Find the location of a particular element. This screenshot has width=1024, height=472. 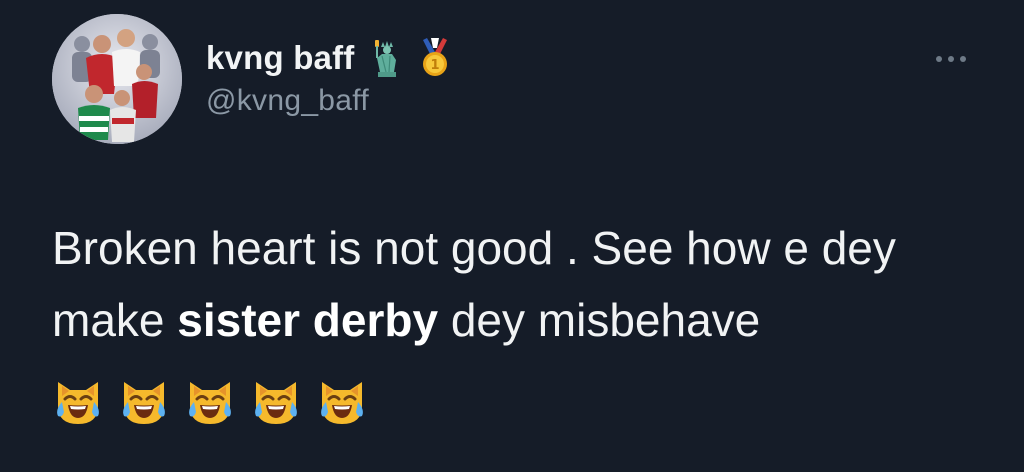

name-row: kvng baff 1 is located at coordinates (329, 58).